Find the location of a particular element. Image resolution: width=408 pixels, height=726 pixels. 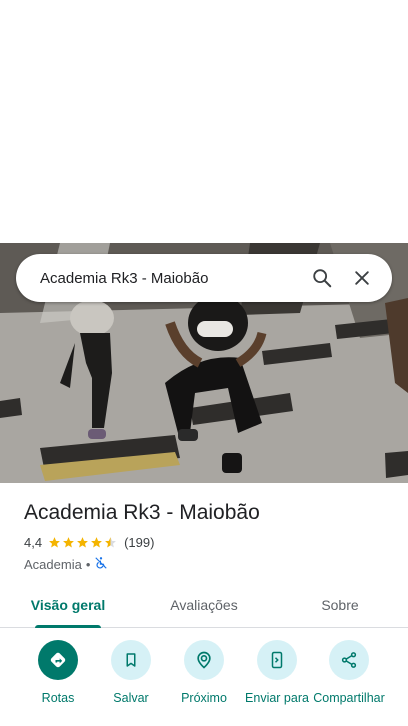

place-category: Academia is located at coordinates (53, 564).